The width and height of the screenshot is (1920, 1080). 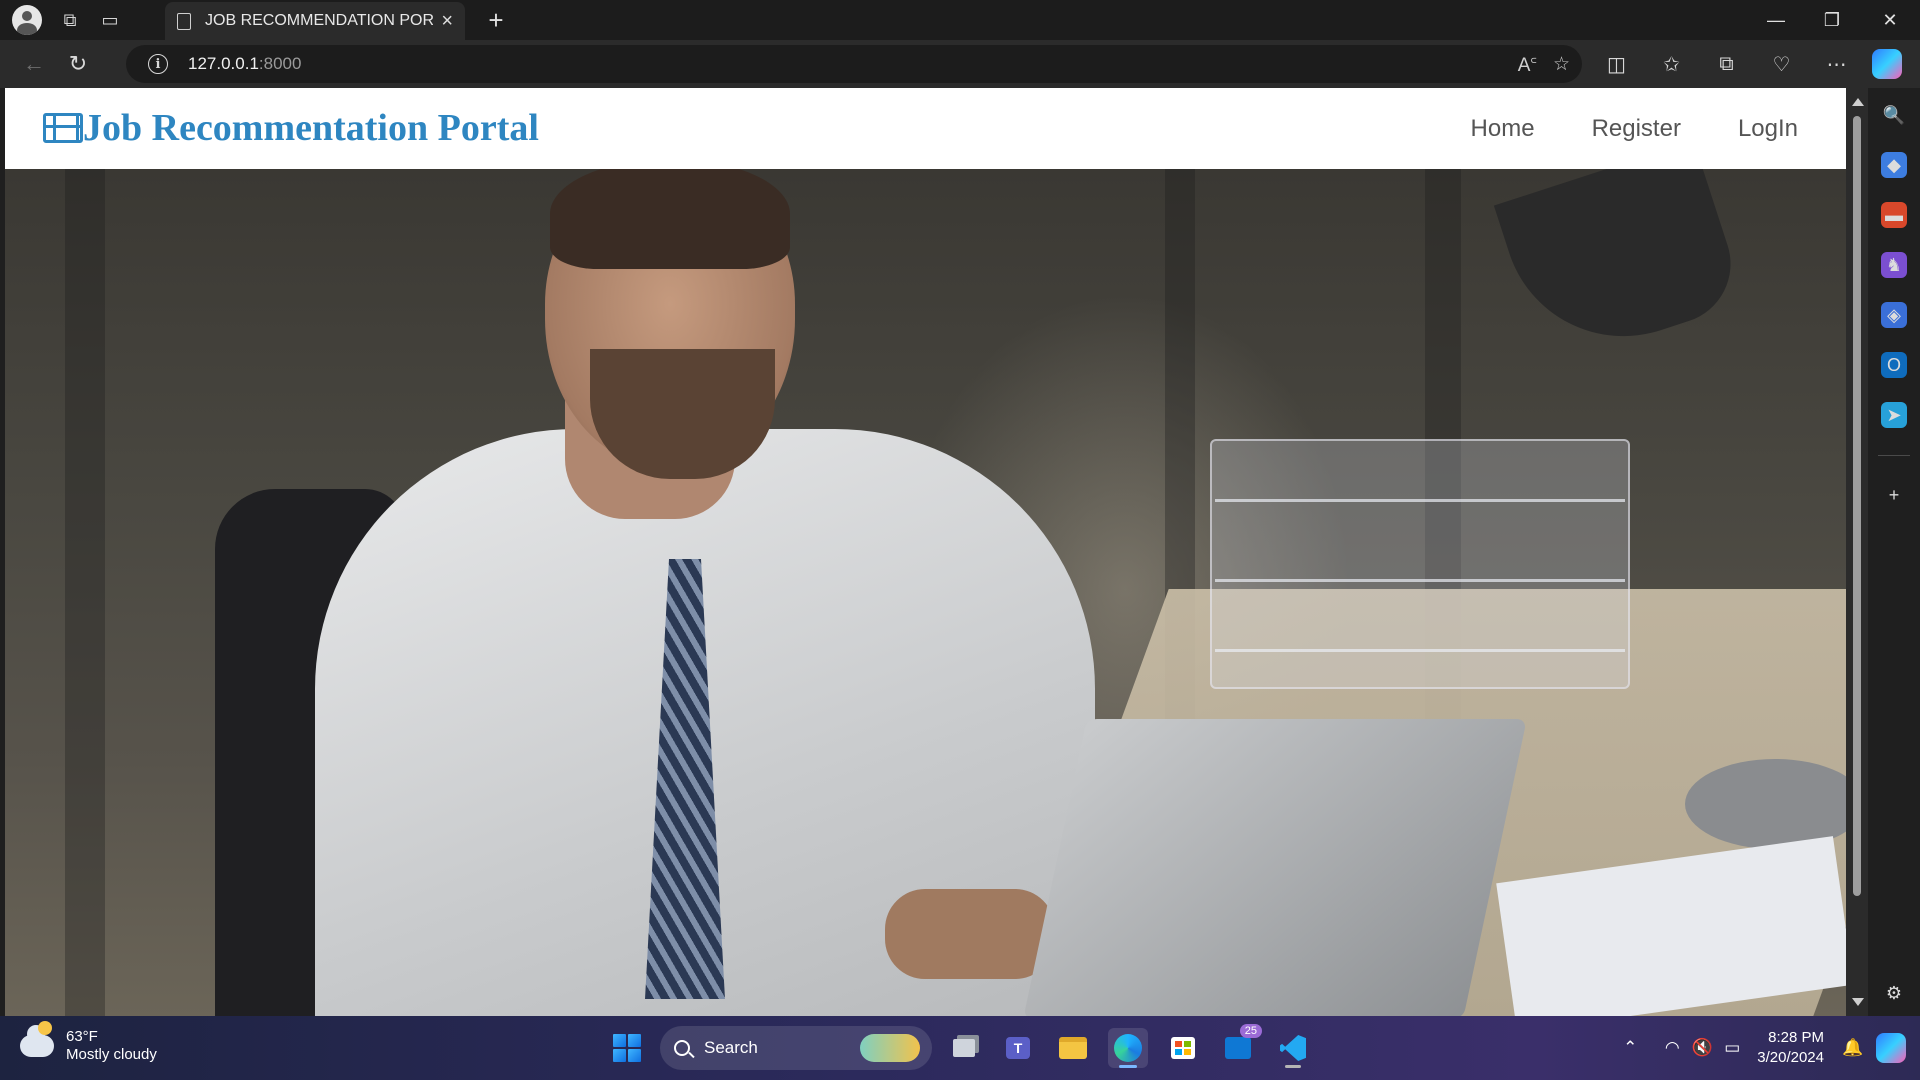 What do you see at coordinates (1832, 20) in the screenshot?
I see `maximize-button: ❐` at bounding box center [1832, 20].